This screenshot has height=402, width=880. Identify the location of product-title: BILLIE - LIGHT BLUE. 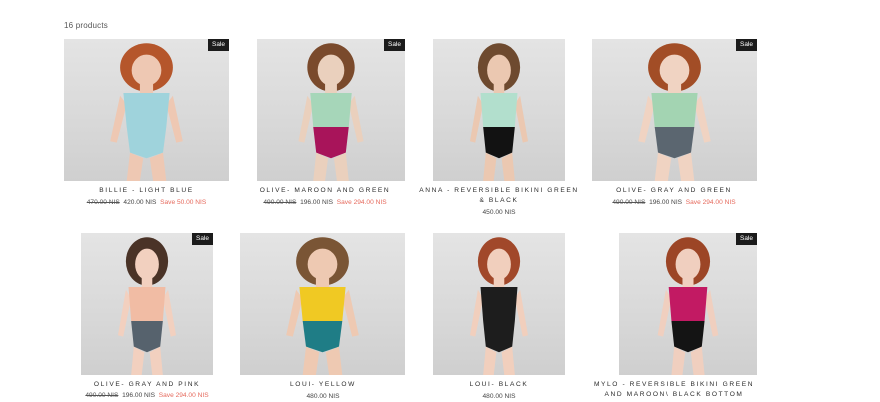
(146, 191).